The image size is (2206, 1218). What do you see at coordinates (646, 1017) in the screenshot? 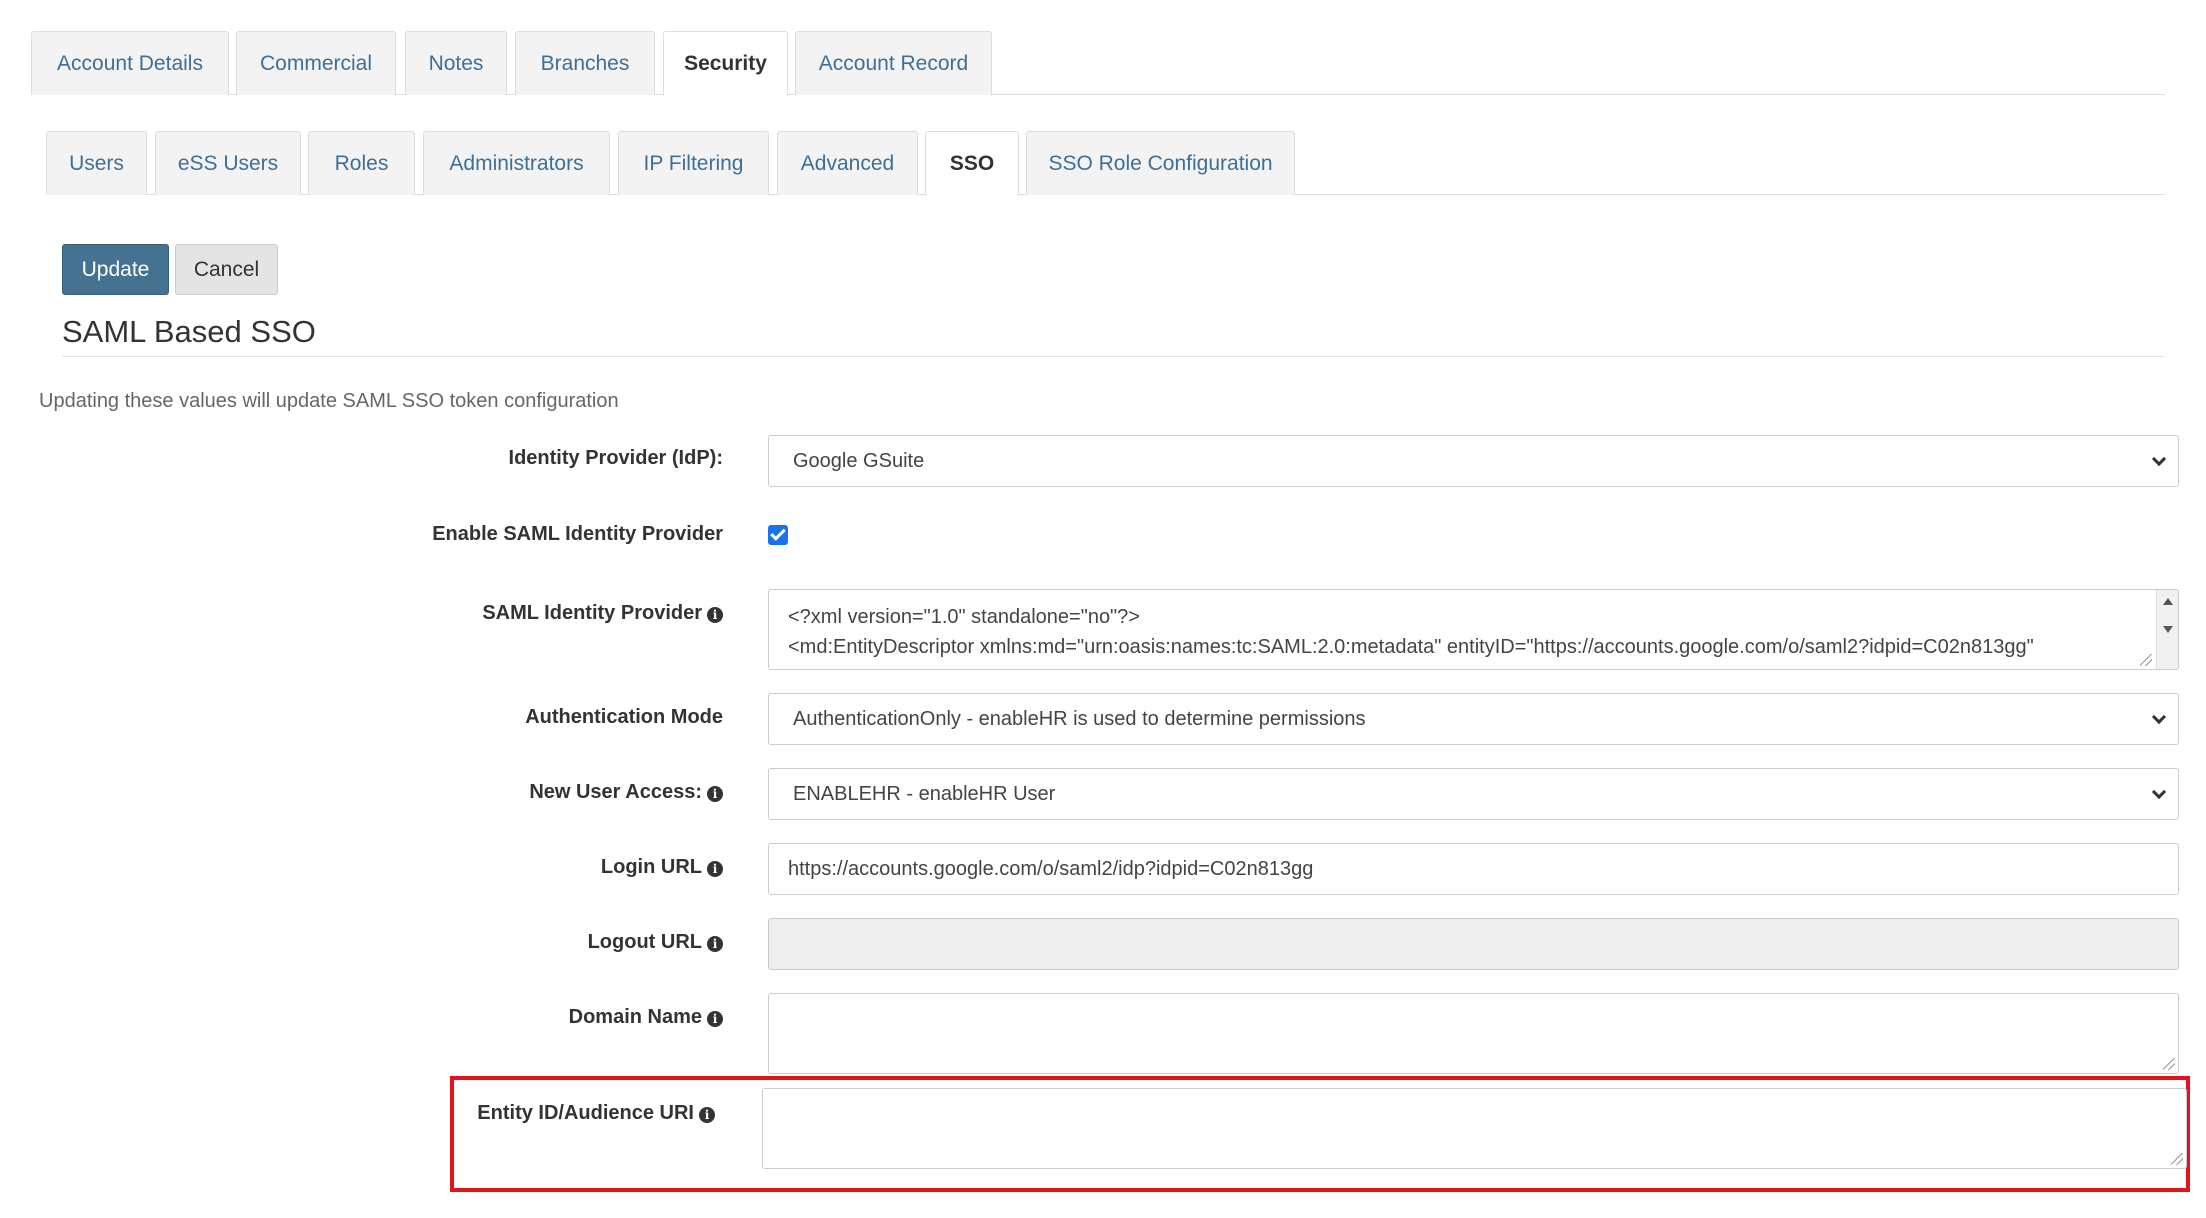
I see `domain-name-label: Domain Name i` at bounding box center [646, 1017].